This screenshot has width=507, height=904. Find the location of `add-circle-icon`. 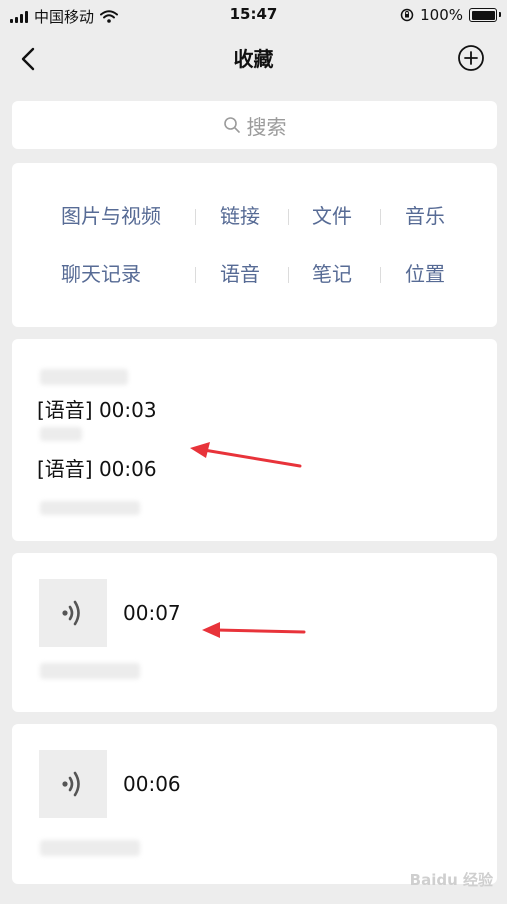

add-circle-icon is located at coordinates (471, 58).